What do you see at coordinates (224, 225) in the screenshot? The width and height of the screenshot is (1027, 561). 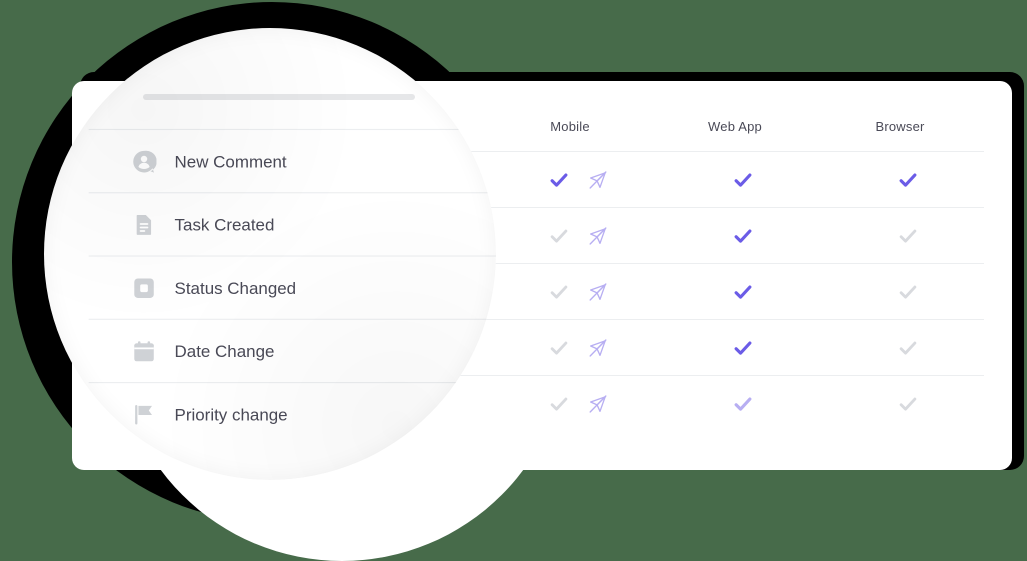 I see `event-row-label: Task Created` at bounding box center [224, 225].